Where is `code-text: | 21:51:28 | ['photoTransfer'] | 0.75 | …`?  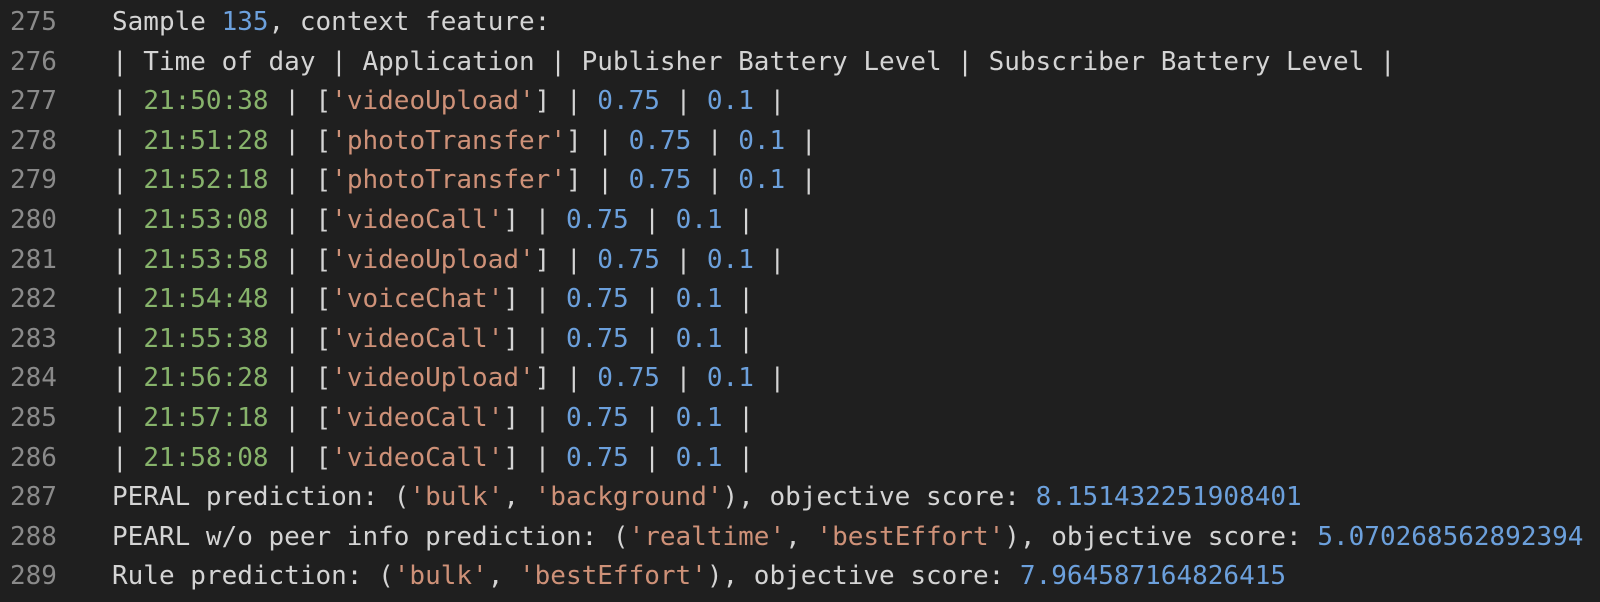 code-text: | 21:51:28 | ['photoTransfer'] | 0.75 | … is located at coordinates (856, 142).